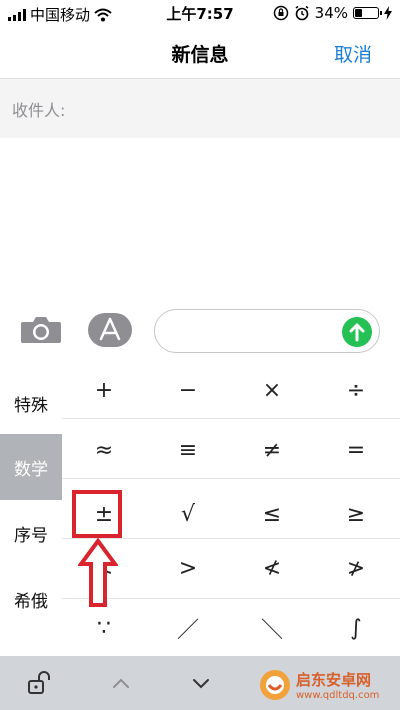 The width and height of the screenshot is (400, 710). Describe the element at coordinates (121, 683) in the screenshot. I see `chevron-up-icon` at that location.